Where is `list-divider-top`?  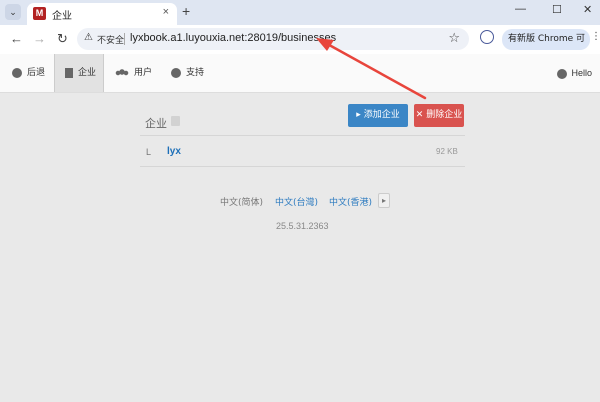 list-divider-top is located at coordinates (302, 135).